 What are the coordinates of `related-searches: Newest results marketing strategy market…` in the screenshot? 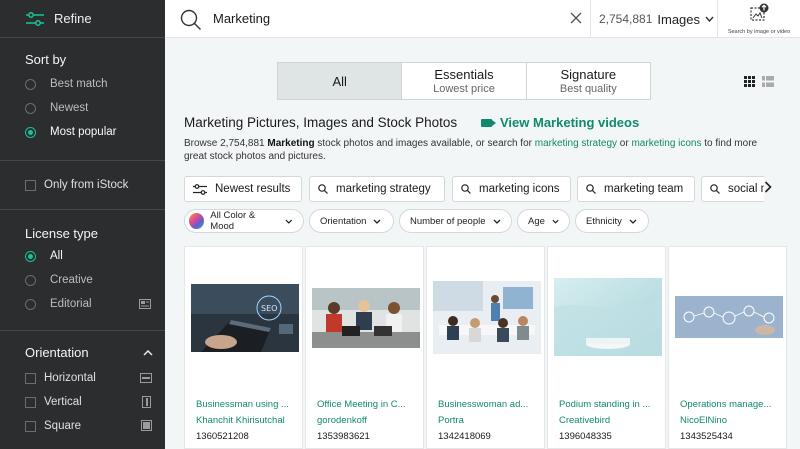 It's located at (474, 189).